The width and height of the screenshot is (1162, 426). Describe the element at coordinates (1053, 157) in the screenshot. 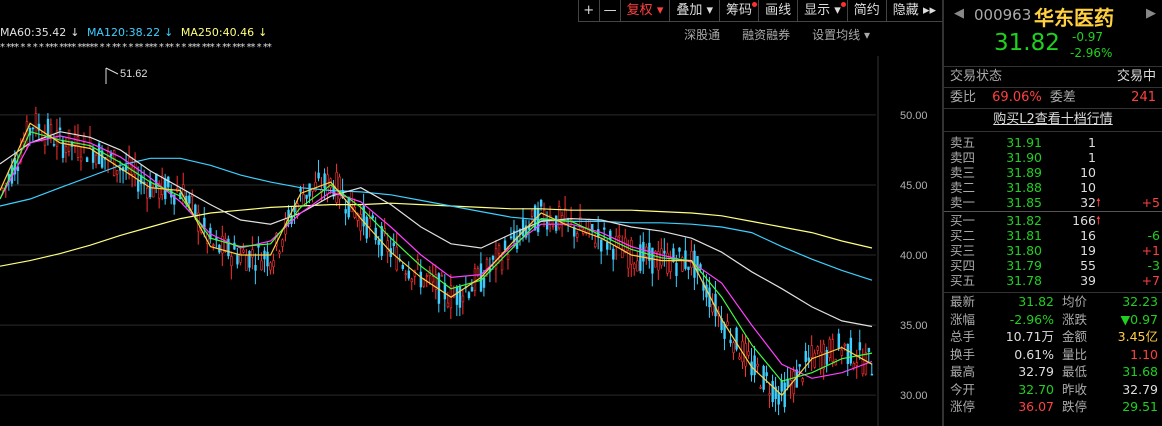

I see `ask-level-row: 卖四 31.90 1` at that location.